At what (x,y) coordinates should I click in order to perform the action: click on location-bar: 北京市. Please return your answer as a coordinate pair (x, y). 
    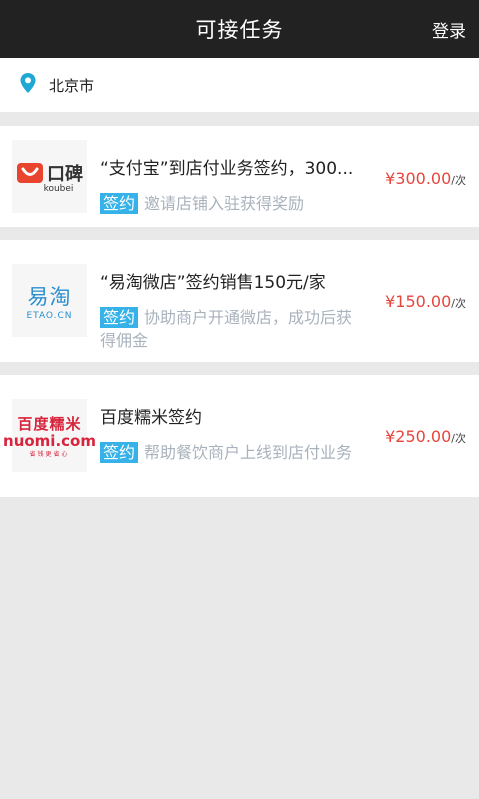
    Looking at the image, I should click on (239, 85).